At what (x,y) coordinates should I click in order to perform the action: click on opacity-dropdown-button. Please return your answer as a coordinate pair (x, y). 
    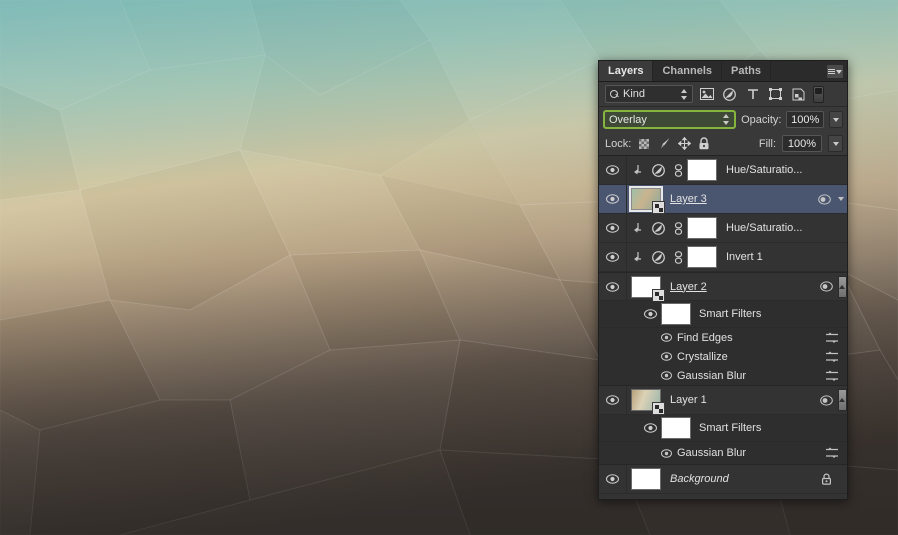
    Looking at the image, I should click on (835, 119).